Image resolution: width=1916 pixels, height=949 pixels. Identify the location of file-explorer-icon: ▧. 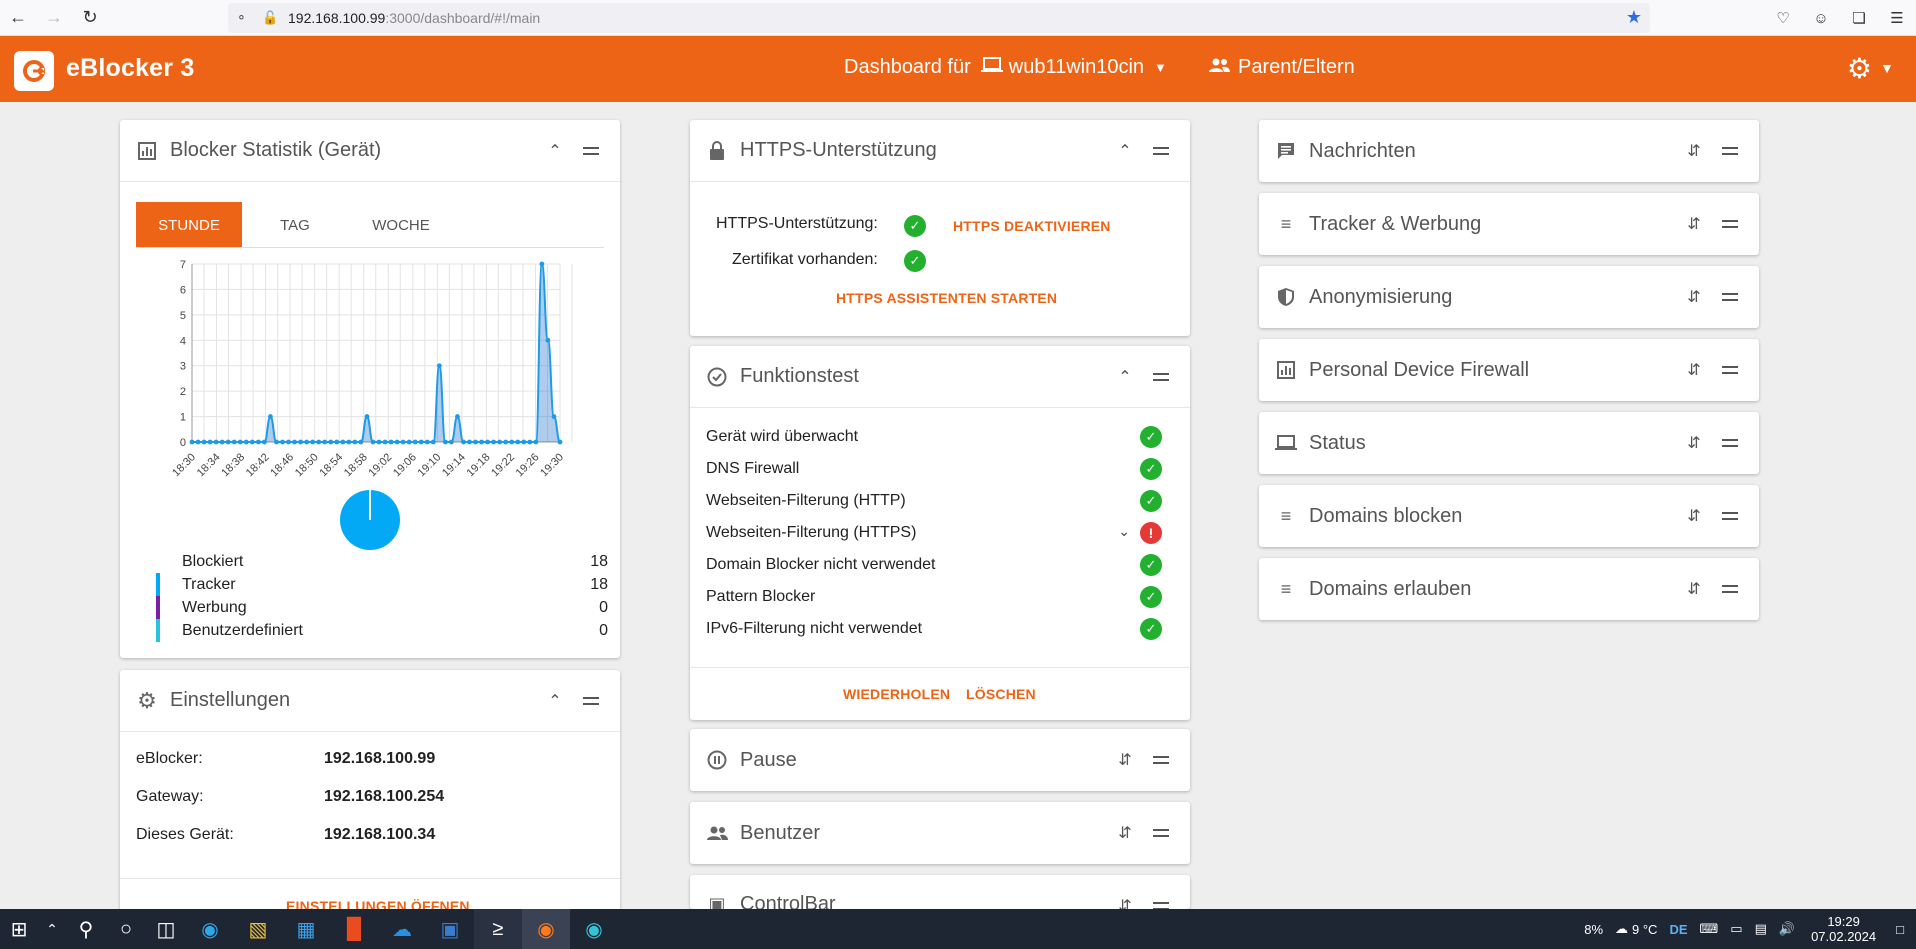
(258, 929).